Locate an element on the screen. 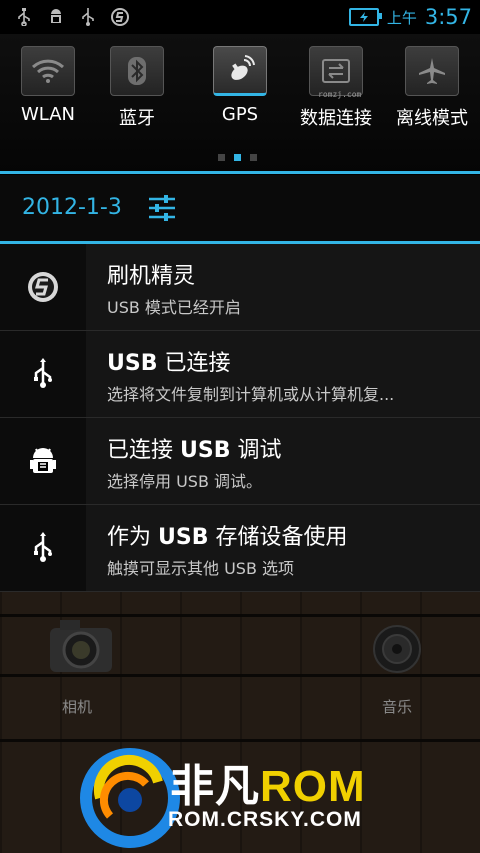  toggle-label: 离线模式 is located at coordinates (432, 118).